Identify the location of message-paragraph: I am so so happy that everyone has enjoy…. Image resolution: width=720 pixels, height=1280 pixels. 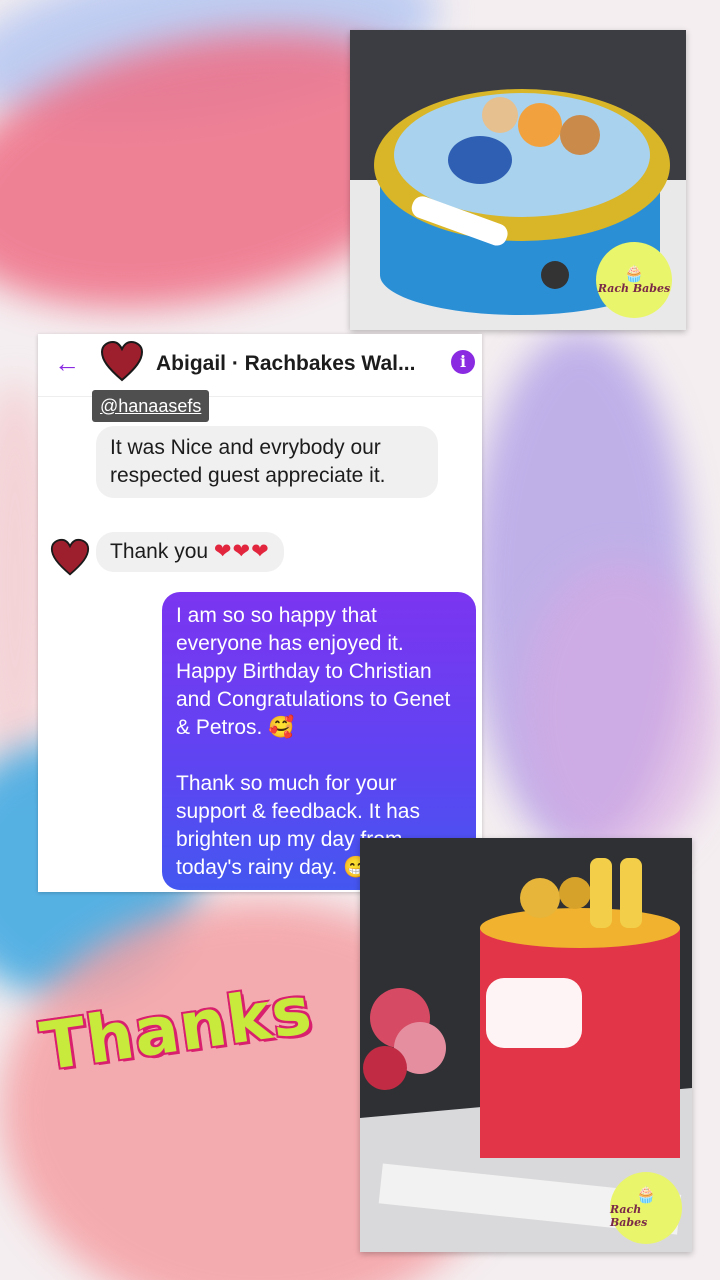
(313, 671).